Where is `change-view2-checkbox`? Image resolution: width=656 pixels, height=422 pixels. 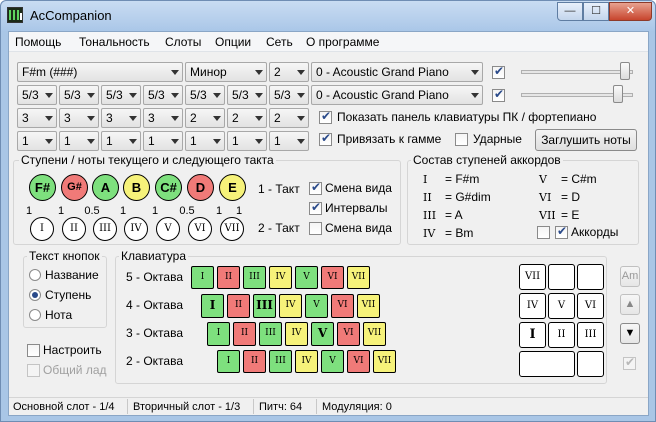 change-view2-checkbox is located at coordinates (315, 228).